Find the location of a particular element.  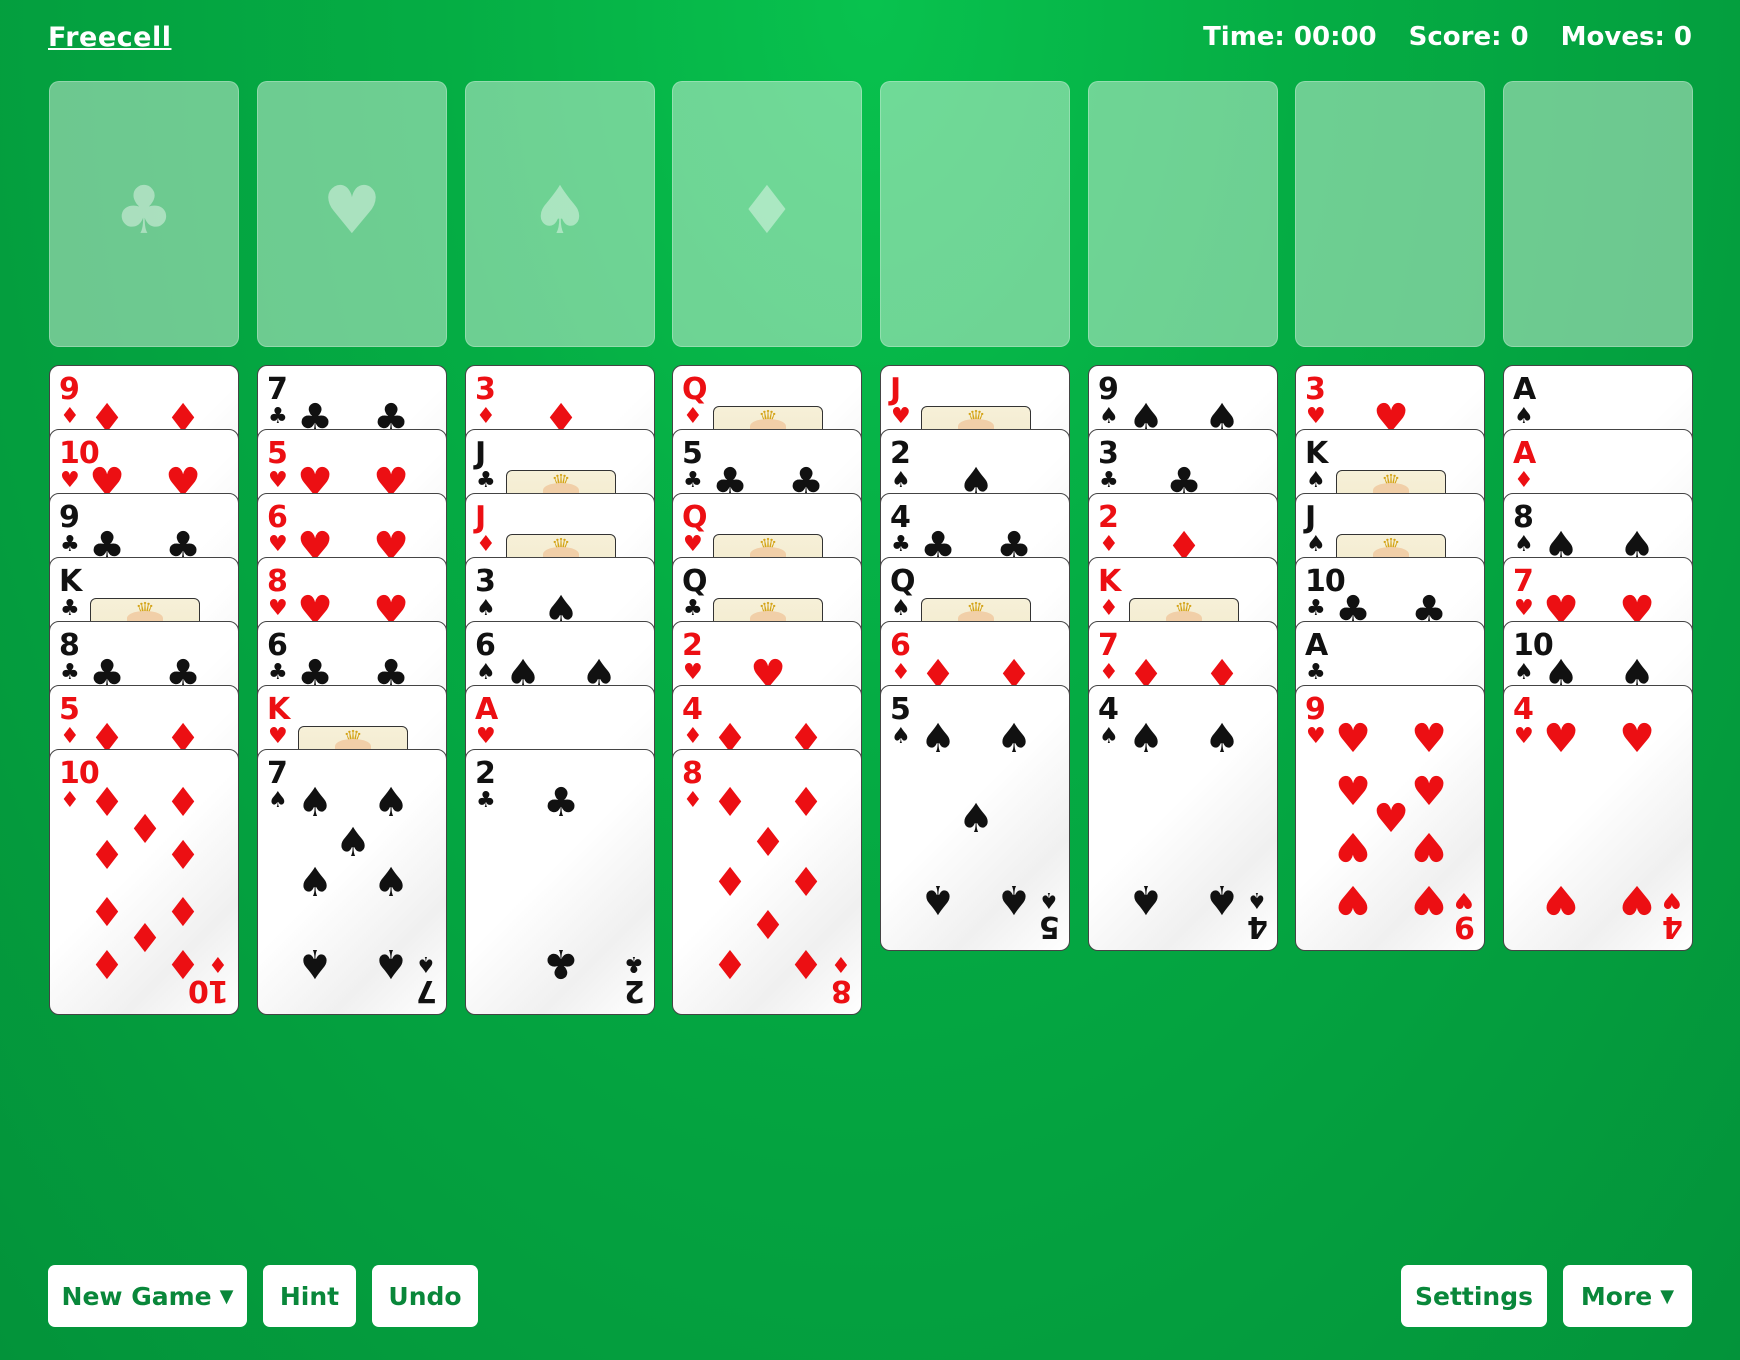

stats-bar: Time: 00:00 Score: 0 Moves: 0 is located at coordinates (1447, 37).